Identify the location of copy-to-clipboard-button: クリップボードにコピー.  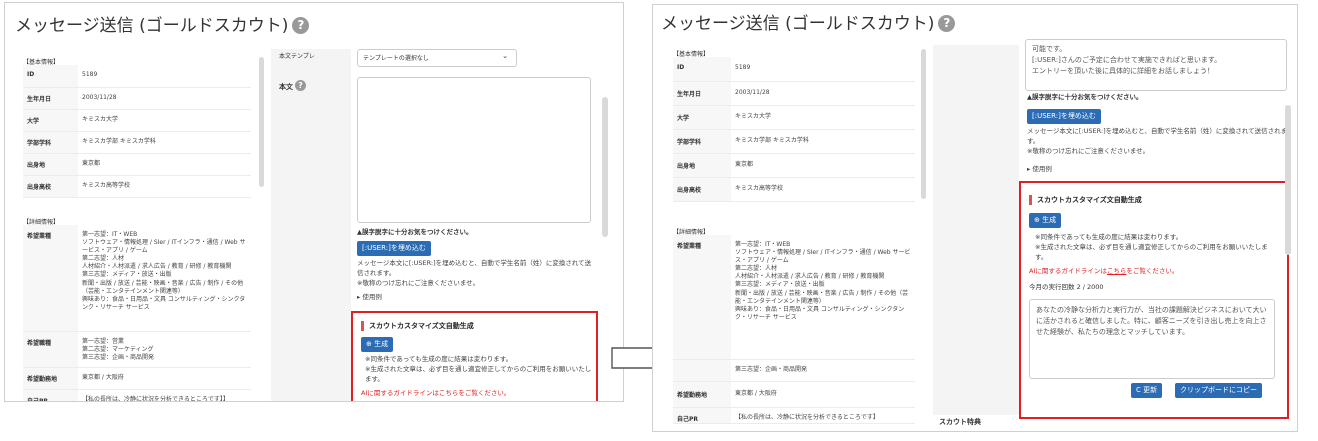
(1218, 390).